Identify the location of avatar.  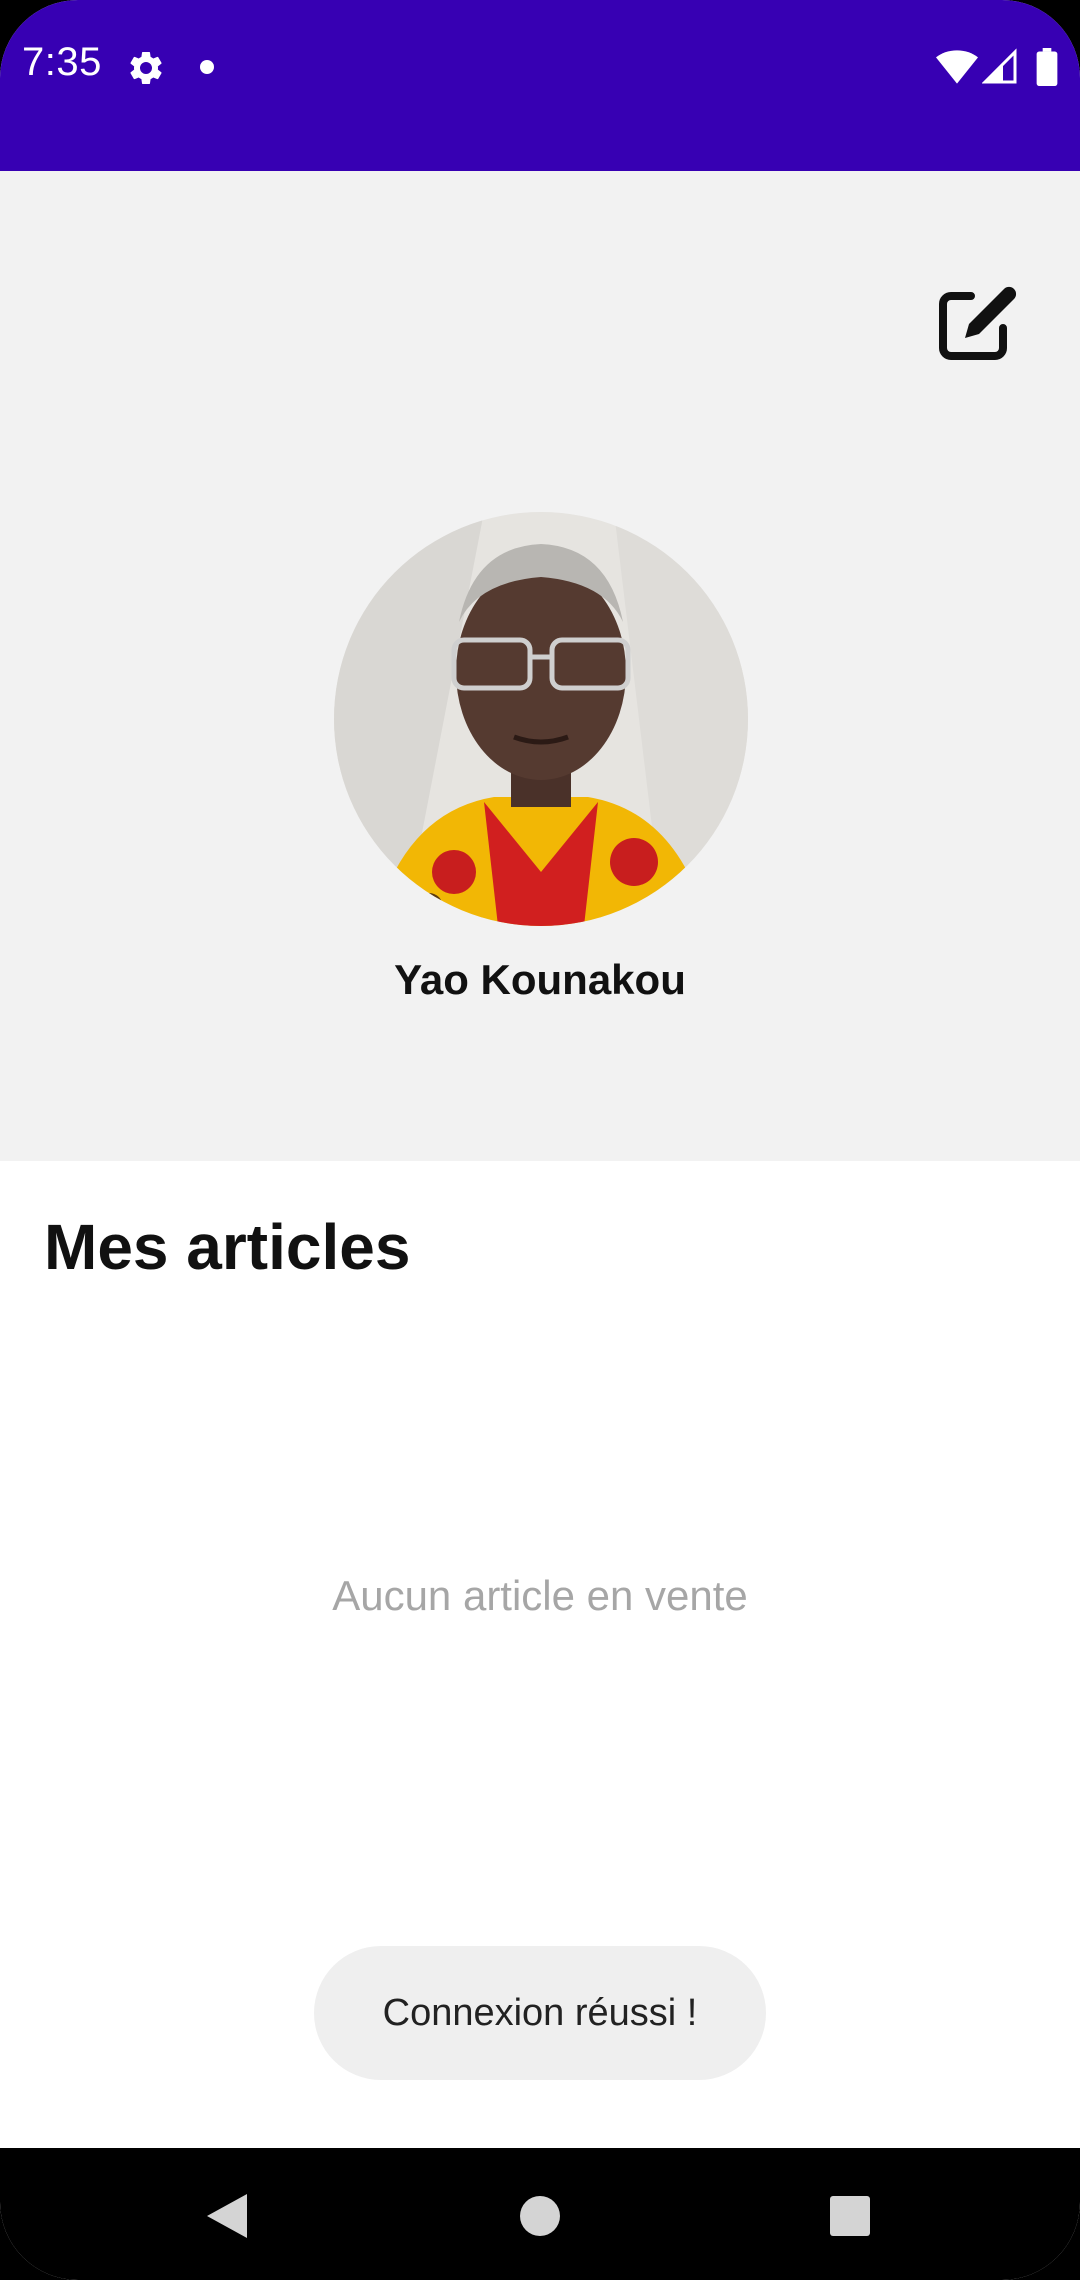
(541, 719).